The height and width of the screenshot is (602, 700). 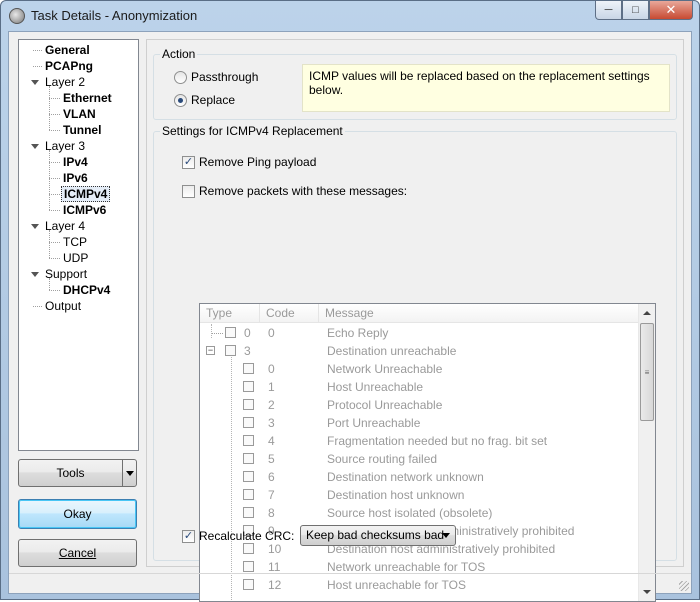 What do you see at coordinates (378, 535) in the screenshot?
I see `crc-mode-select: Keep bad checksums bad` at bounding box center [378, 535].